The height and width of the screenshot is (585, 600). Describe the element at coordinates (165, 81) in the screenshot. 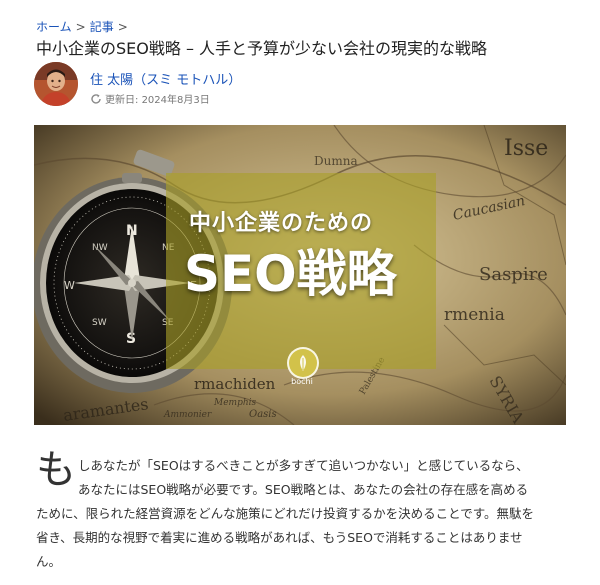

I see `author-name: 住 太陽（スミ モトハル）` at that location.